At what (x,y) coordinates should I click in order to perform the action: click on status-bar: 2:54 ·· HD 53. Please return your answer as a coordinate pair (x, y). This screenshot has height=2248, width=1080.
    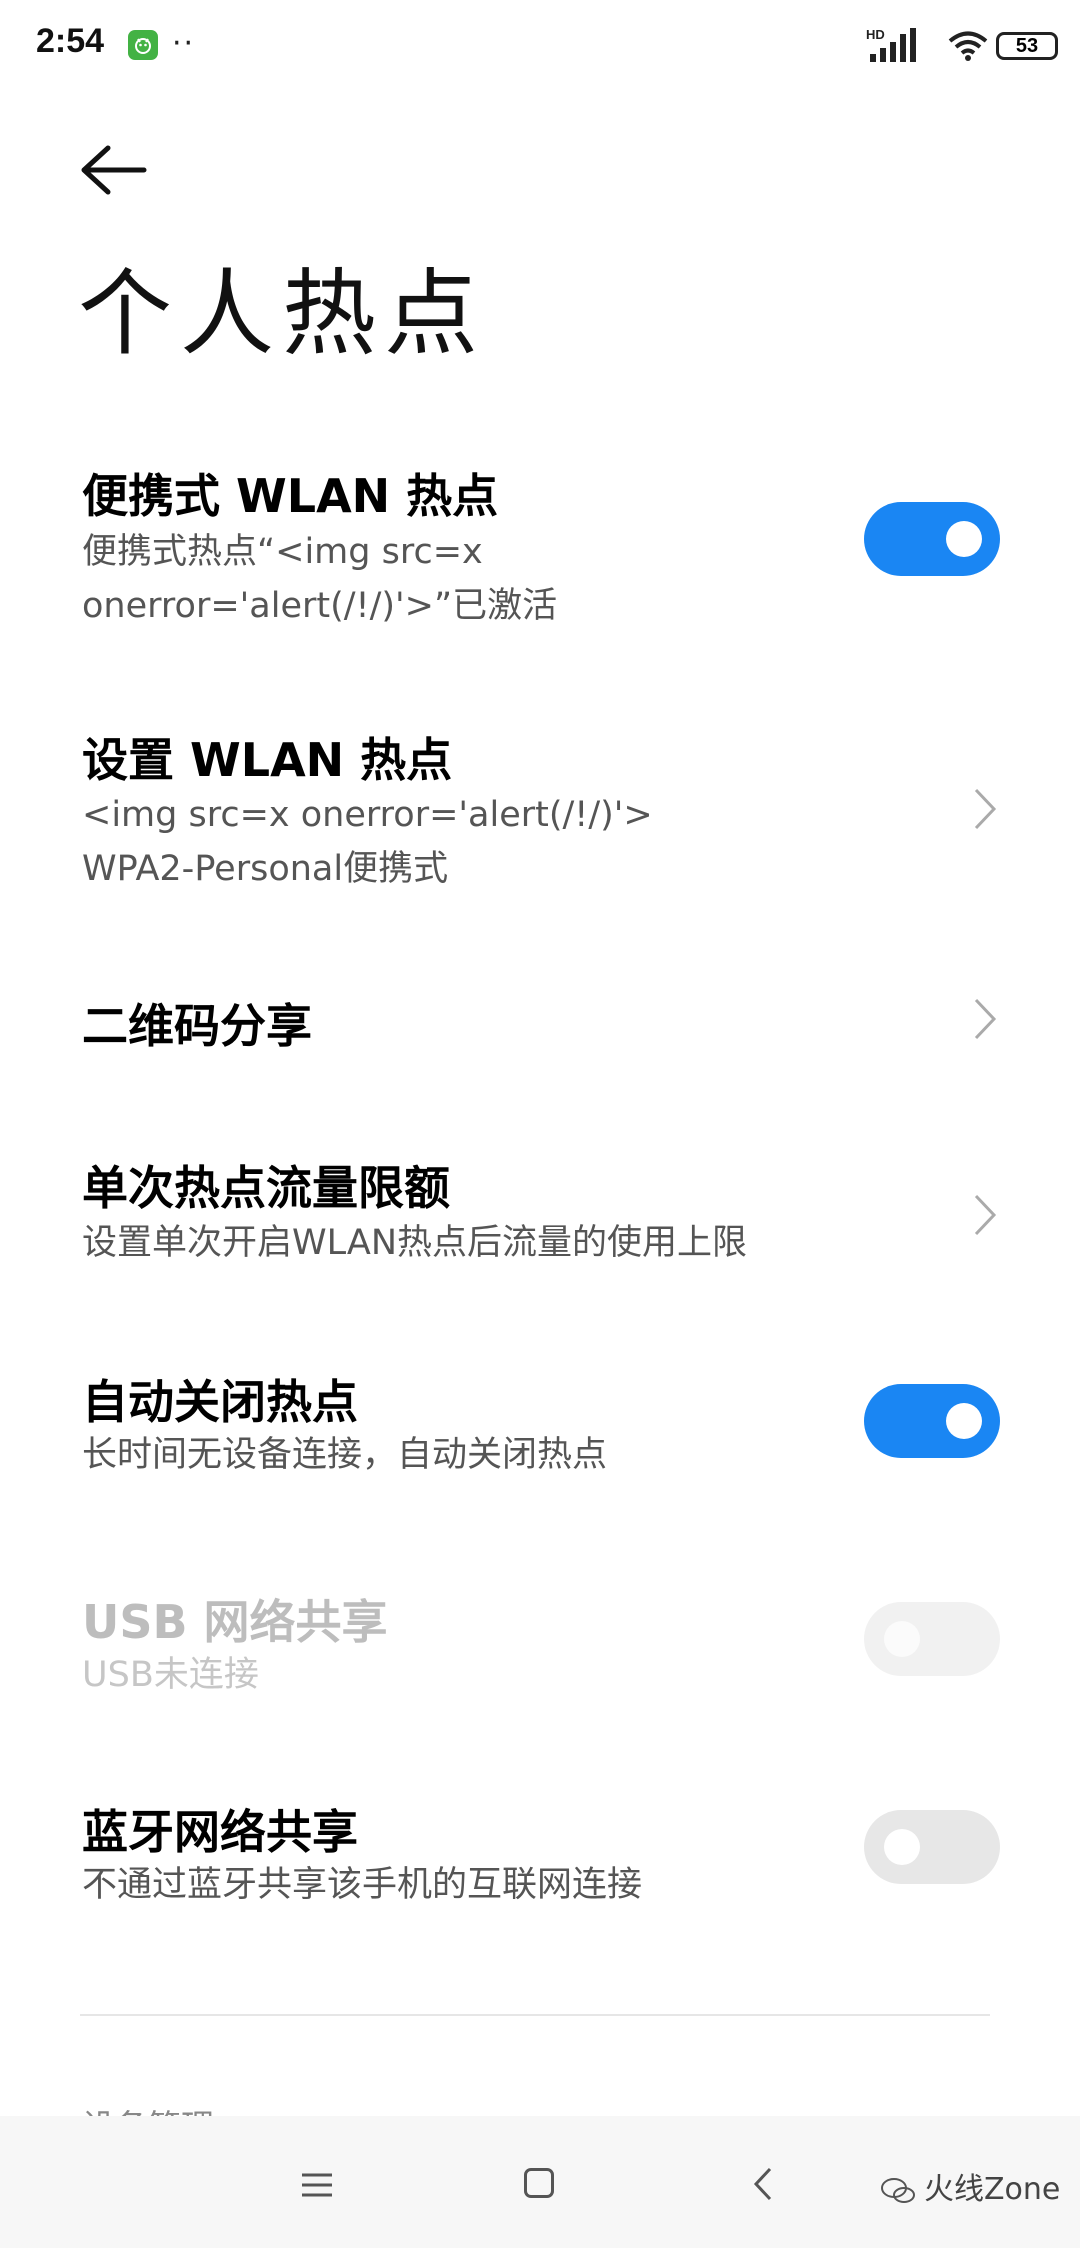
    Looking at the image, I should click on (540, 48).